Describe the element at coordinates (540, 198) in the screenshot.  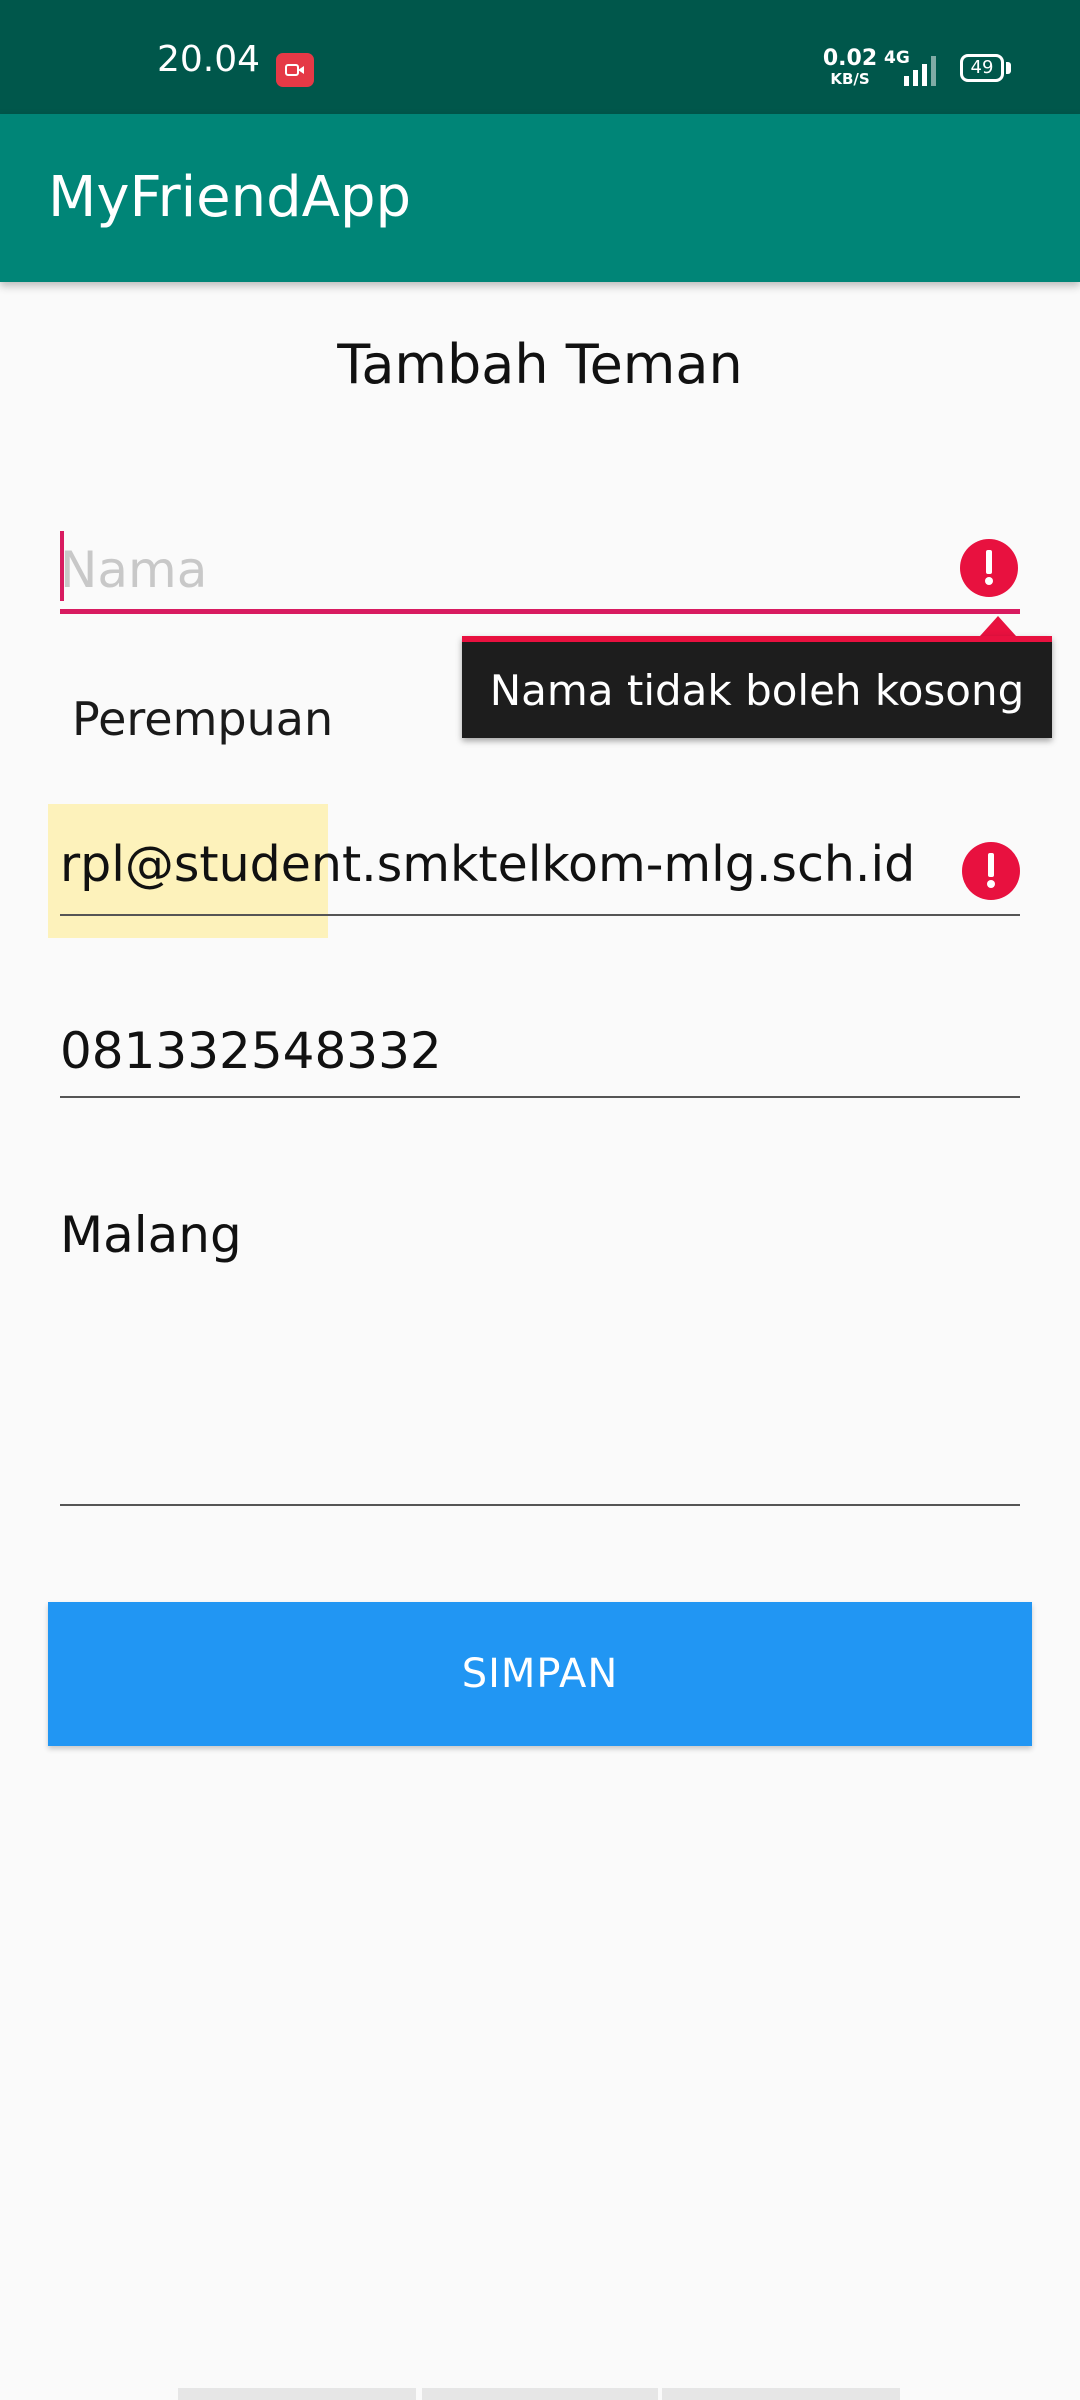
I see `app-bar: MyFriendApp` at that location.